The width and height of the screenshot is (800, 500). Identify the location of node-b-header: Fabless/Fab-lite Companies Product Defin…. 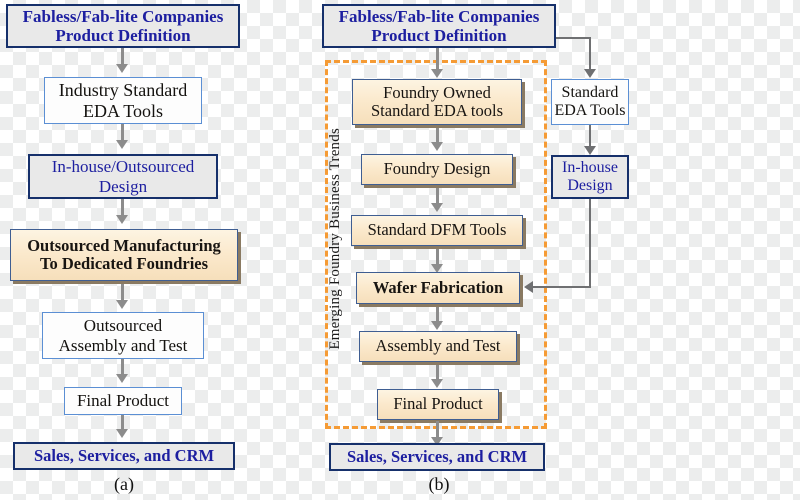
(439, 26).